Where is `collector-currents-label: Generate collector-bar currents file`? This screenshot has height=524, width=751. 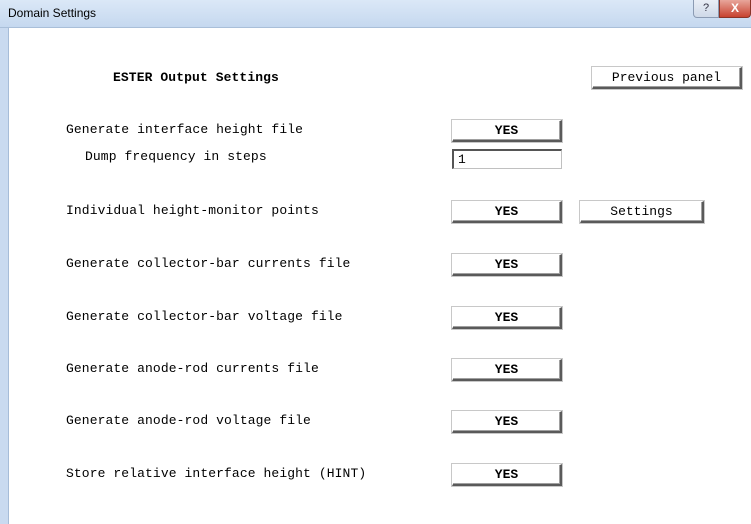 collector-currents-label: Generate collector-bar currents file is located at coordinates (208, 263).